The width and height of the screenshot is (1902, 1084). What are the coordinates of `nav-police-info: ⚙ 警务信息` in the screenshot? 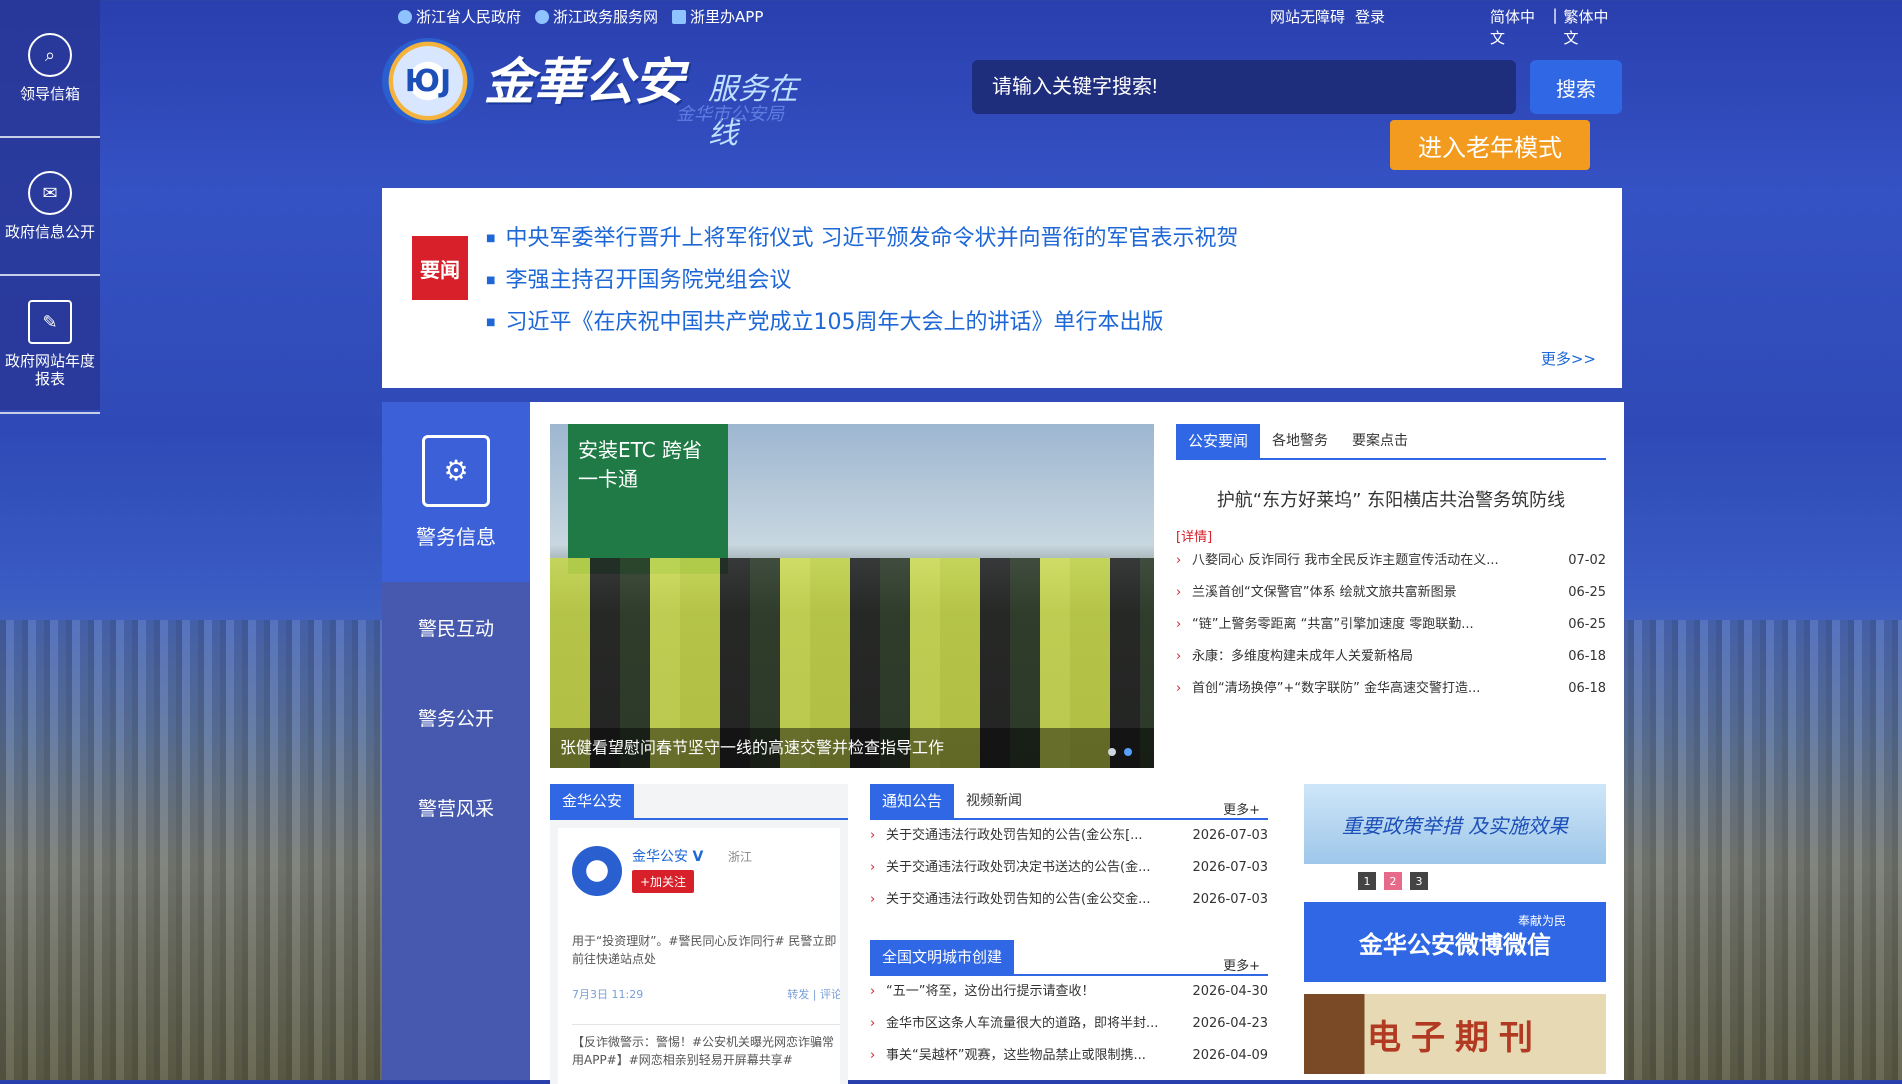 It's located at (456, 492).